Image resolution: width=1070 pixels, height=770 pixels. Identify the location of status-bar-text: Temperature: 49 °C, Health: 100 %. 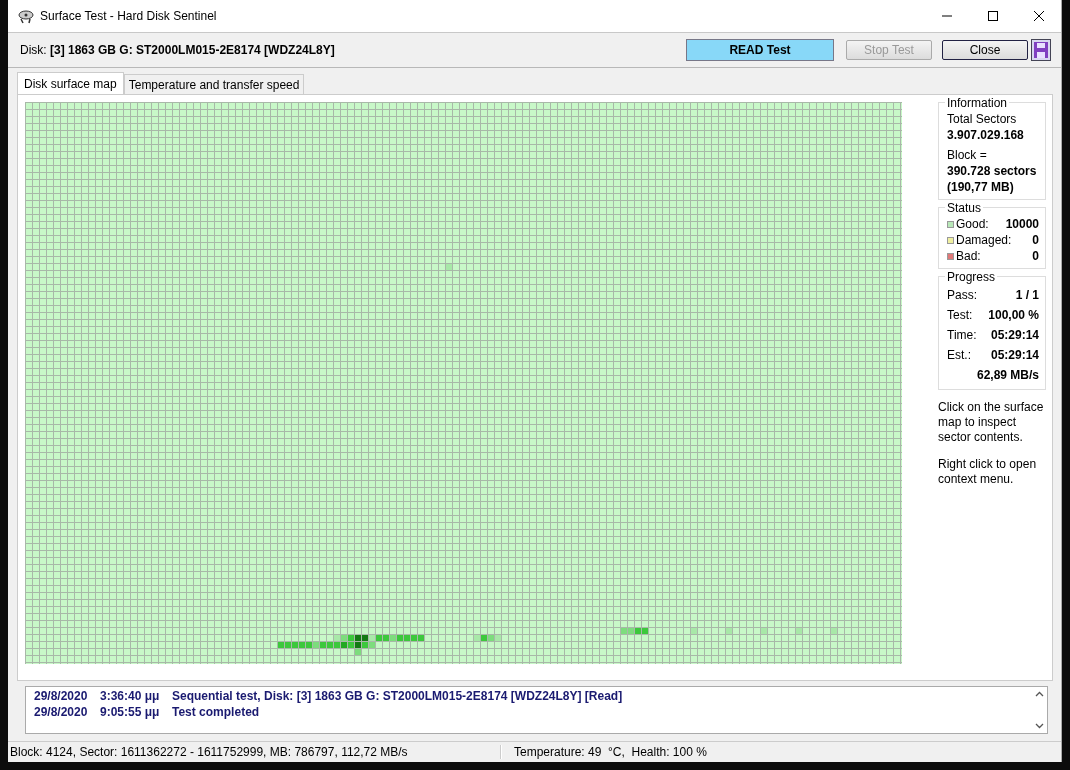
(604, 752).